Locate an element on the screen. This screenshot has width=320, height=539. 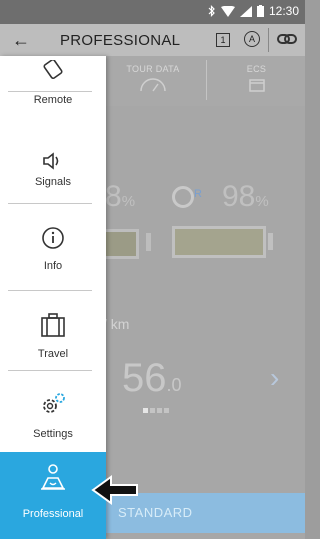
calendar-icon is located at coordinates (256, 85).